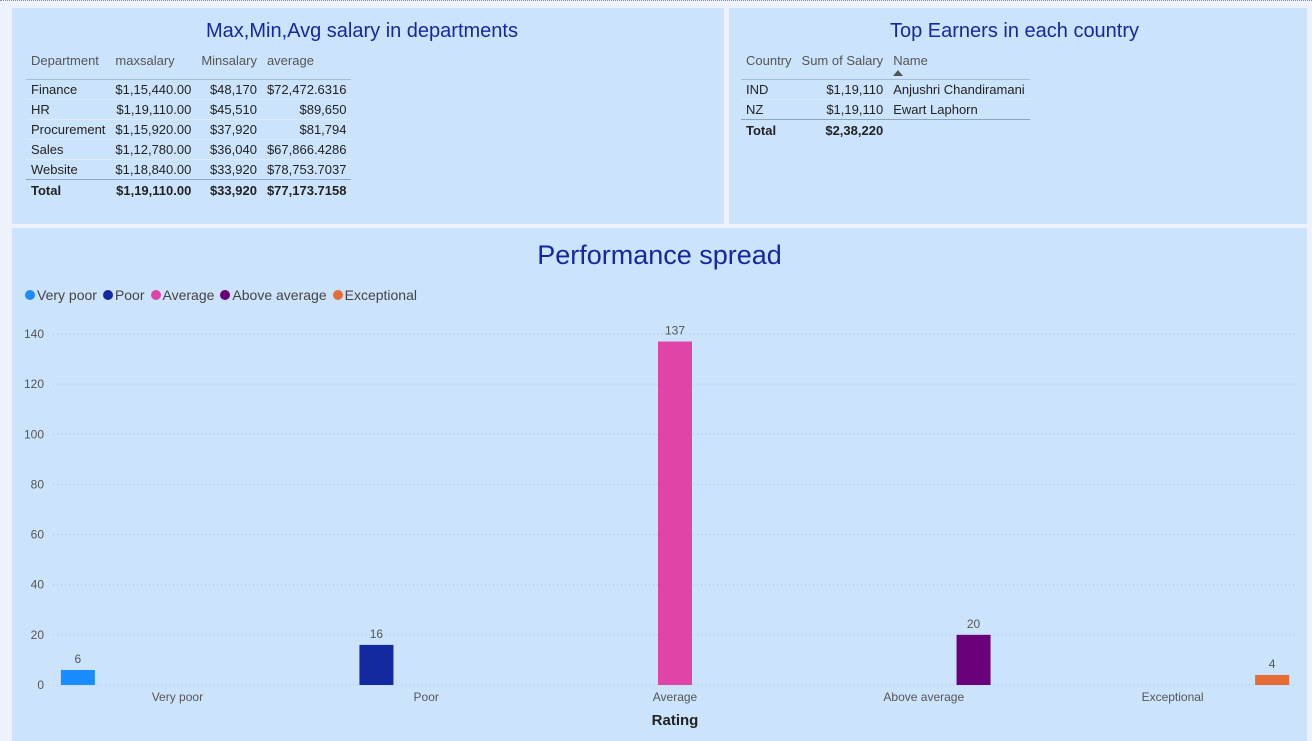  I want to click on y-tick-label: 140, so click(34, 334).